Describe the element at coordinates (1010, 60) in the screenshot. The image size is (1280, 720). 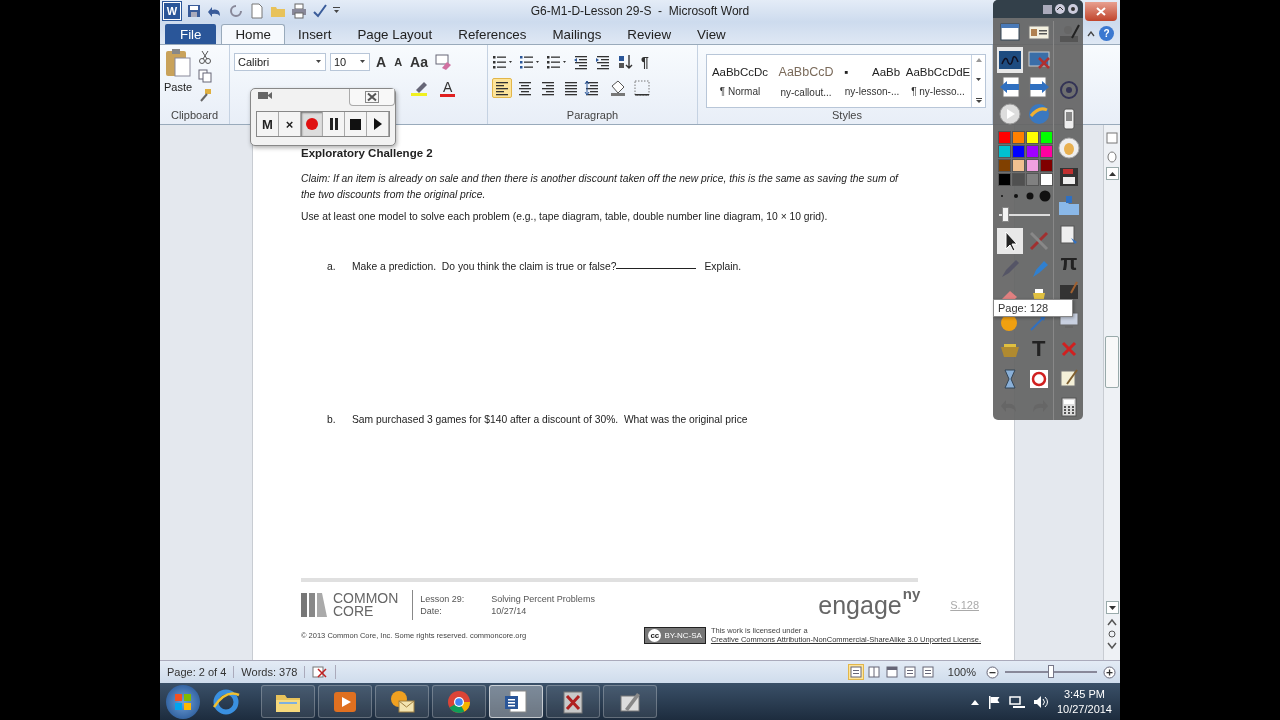
I see `signature-icon` at that location.